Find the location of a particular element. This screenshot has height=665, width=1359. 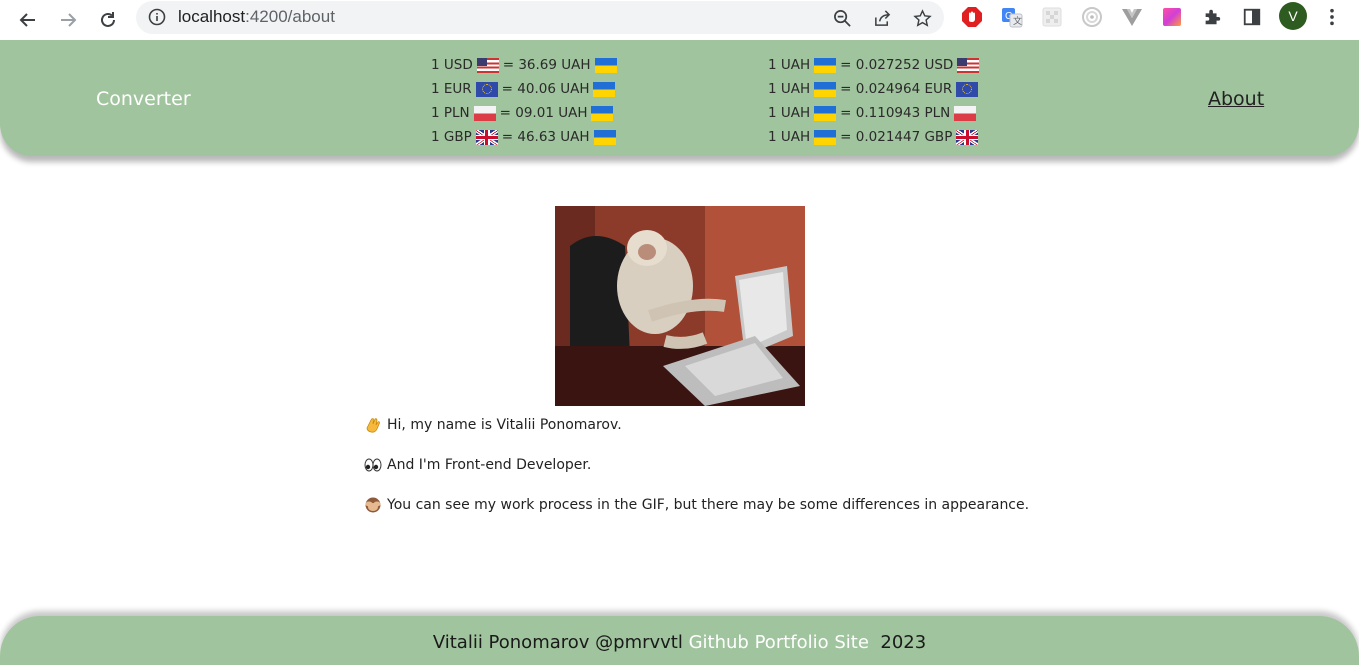

extensions-puzzle-icon is located at coordinates (1212, 17).